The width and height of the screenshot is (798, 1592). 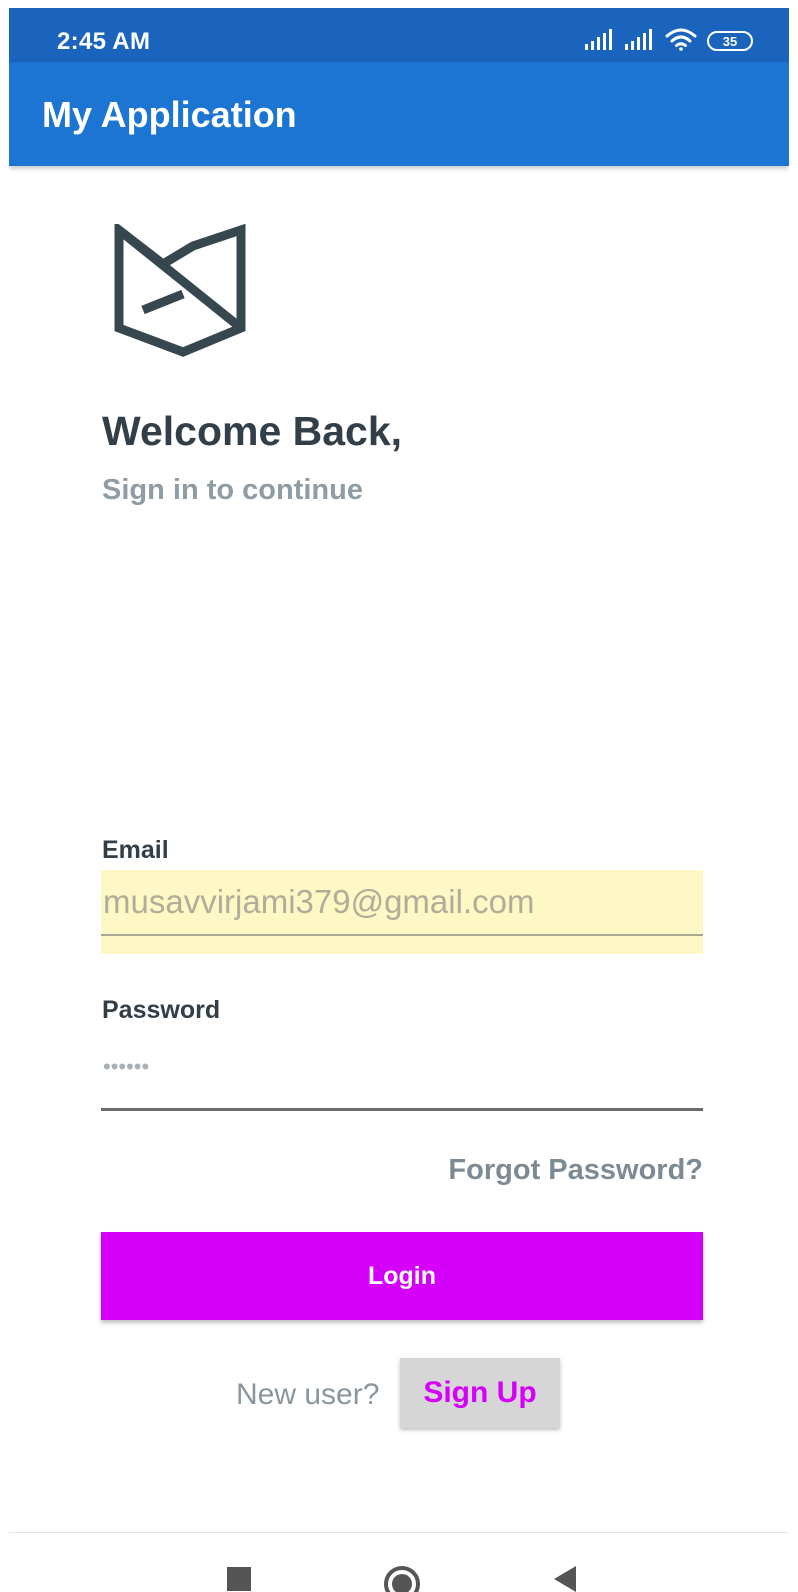 What do you see at coordinates (575, 1170) in the screenshot?
I see `forgot-password-link: Forgot Password?` at bounding box center [575, 1170].